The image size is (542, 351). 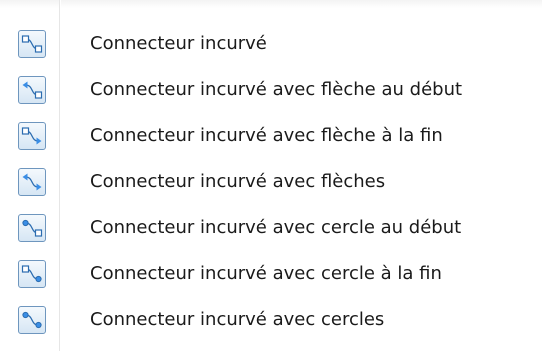 I want to click on curved-connector-circles-icon, so click(x=32, y=320).